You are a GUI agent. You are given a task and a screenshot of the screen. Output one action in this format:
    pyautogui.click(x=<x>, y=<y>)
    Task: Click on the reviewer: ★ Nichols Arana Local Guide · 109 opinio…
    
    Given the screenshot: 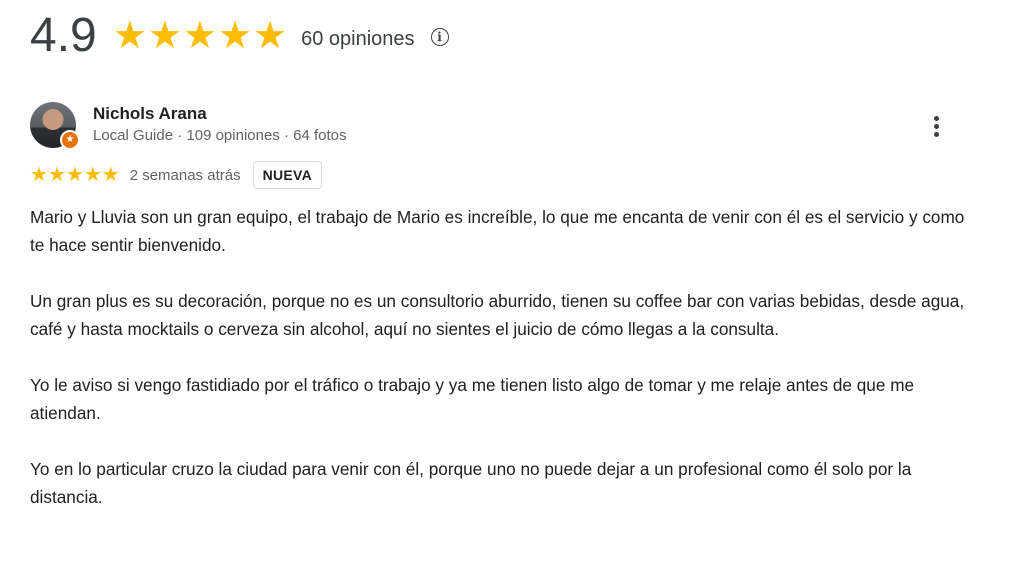 What is the action you would take?
    pyautogui.click(x=188, y=126)
    